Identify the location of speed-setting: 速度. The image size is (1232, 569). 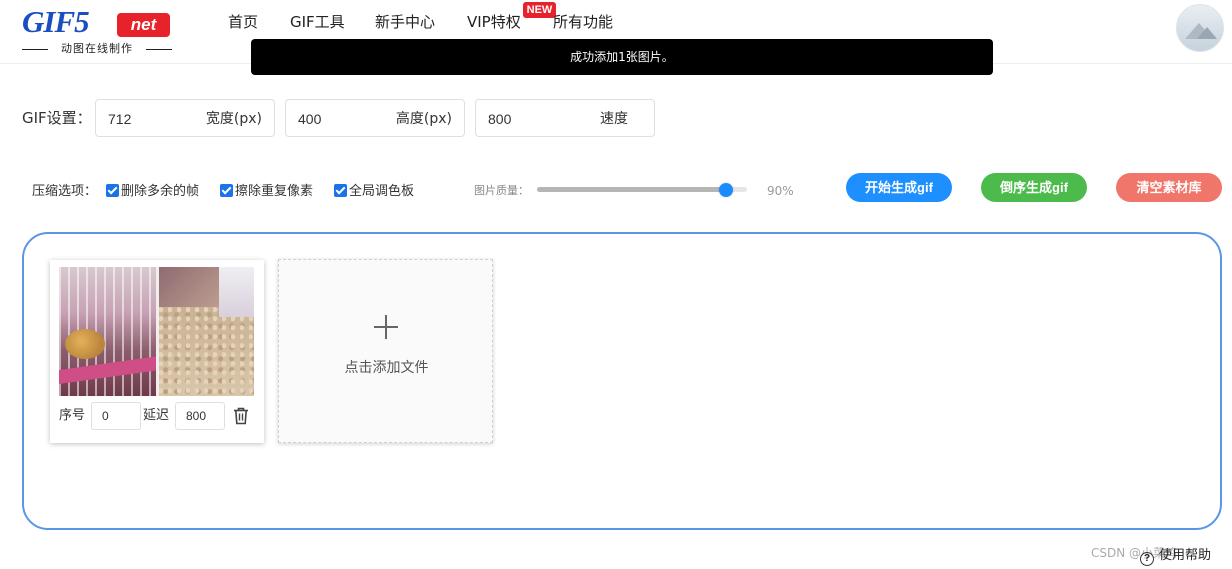
(565, 118).